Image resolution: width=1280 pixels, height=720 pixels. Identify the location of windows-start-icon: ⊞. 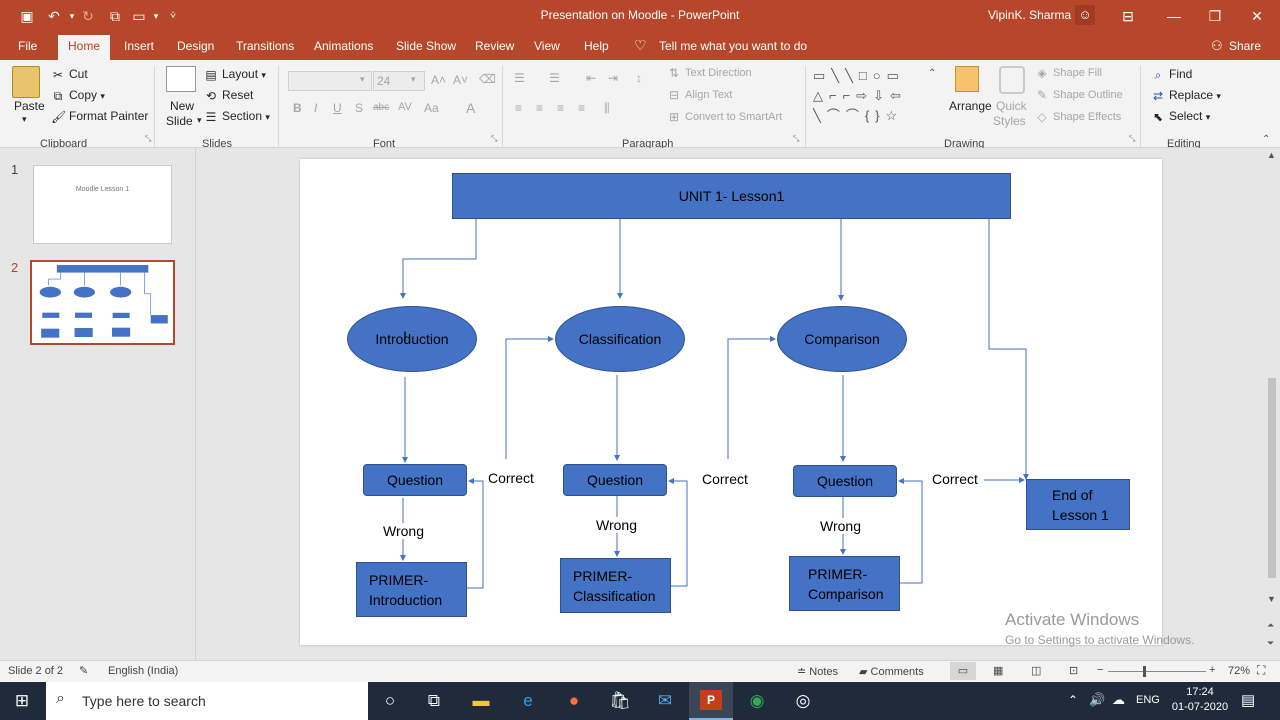
(22, 701).